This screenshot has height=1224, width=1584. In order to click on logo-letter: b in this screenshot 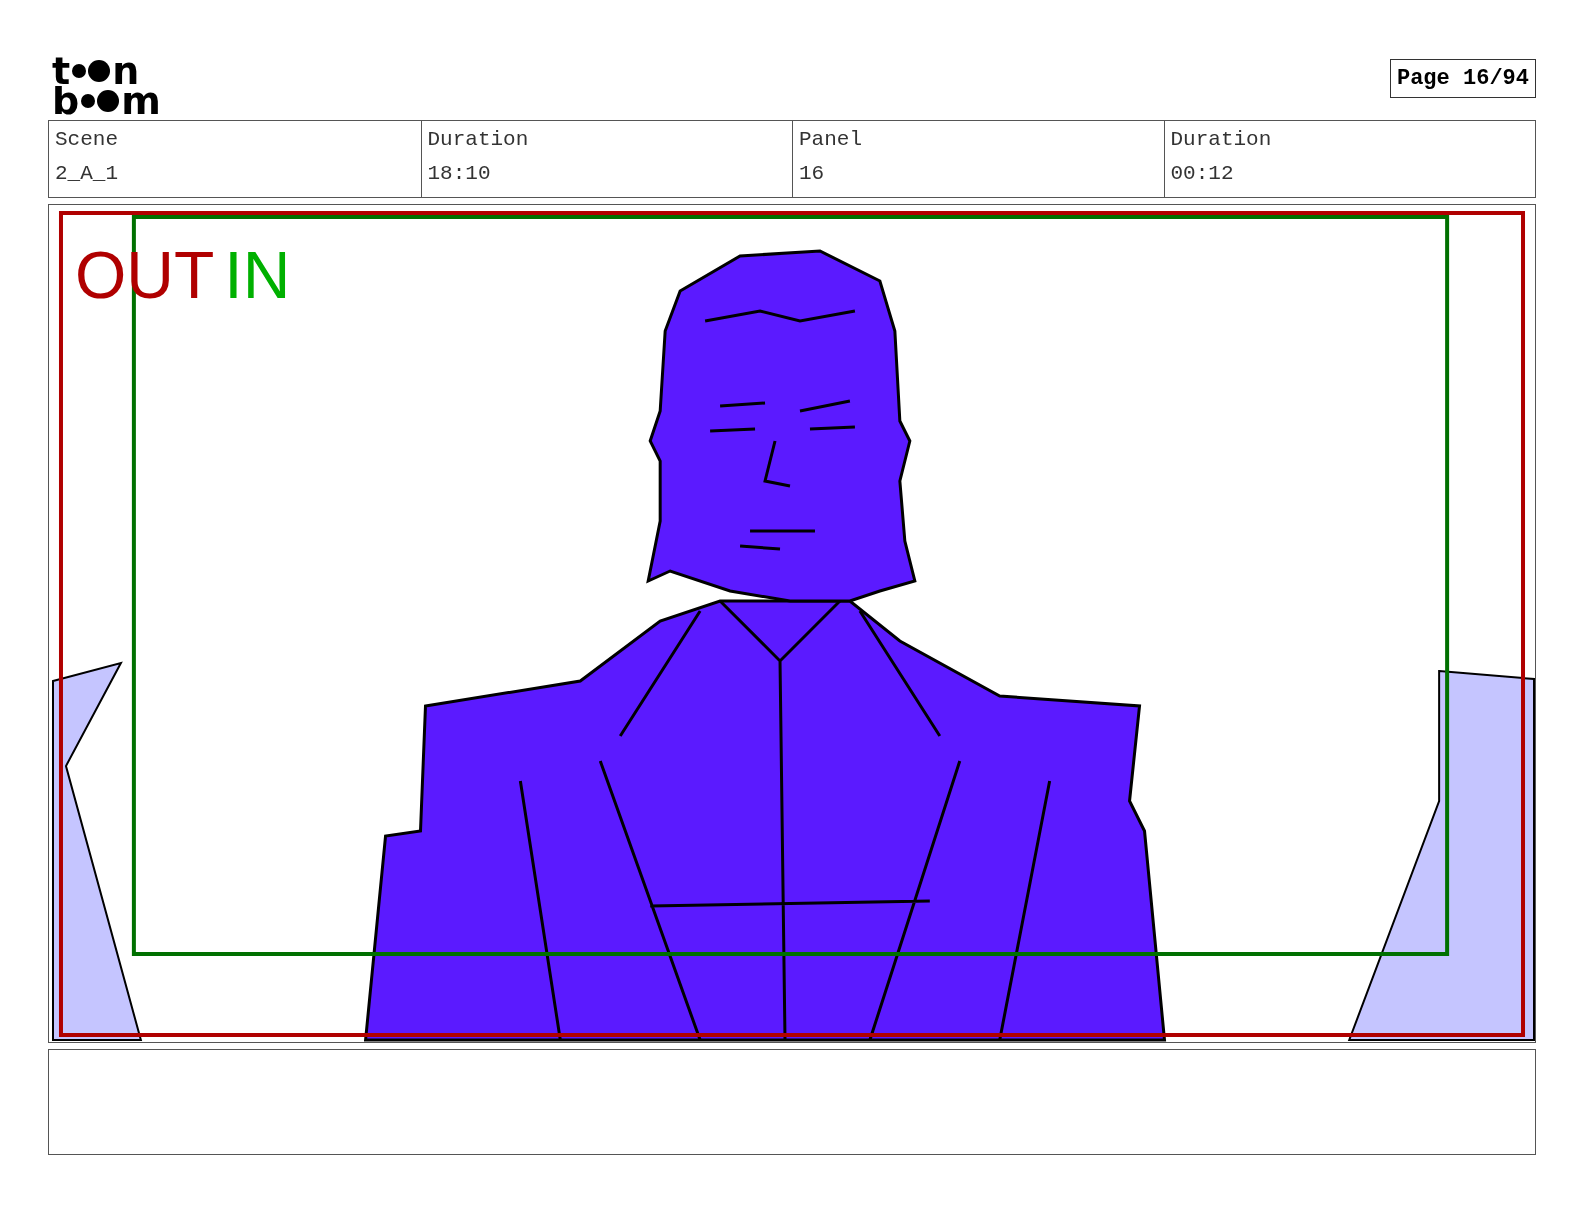, I will do `click(66, 101)`.